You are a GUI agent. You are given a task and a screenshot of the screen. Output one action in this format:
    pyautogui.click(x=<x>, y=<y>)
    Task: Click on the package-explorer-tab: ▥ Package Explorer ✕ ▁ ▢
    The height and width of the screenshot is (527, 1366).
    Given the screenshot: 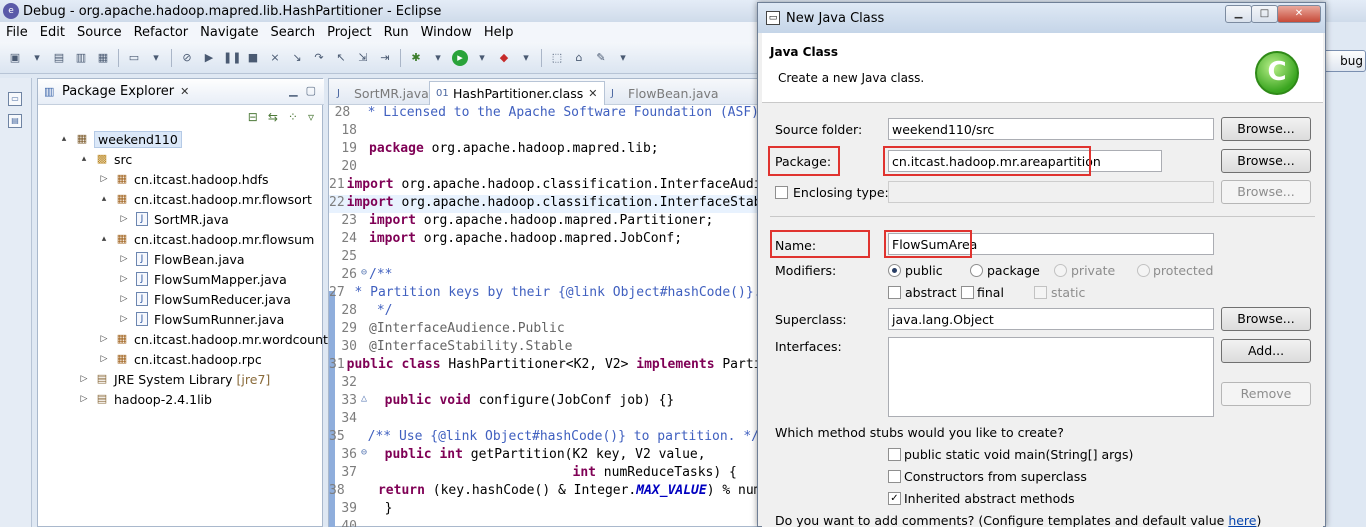 What is the action you would take?
    pyautogui.click(x=181, y=92)
    